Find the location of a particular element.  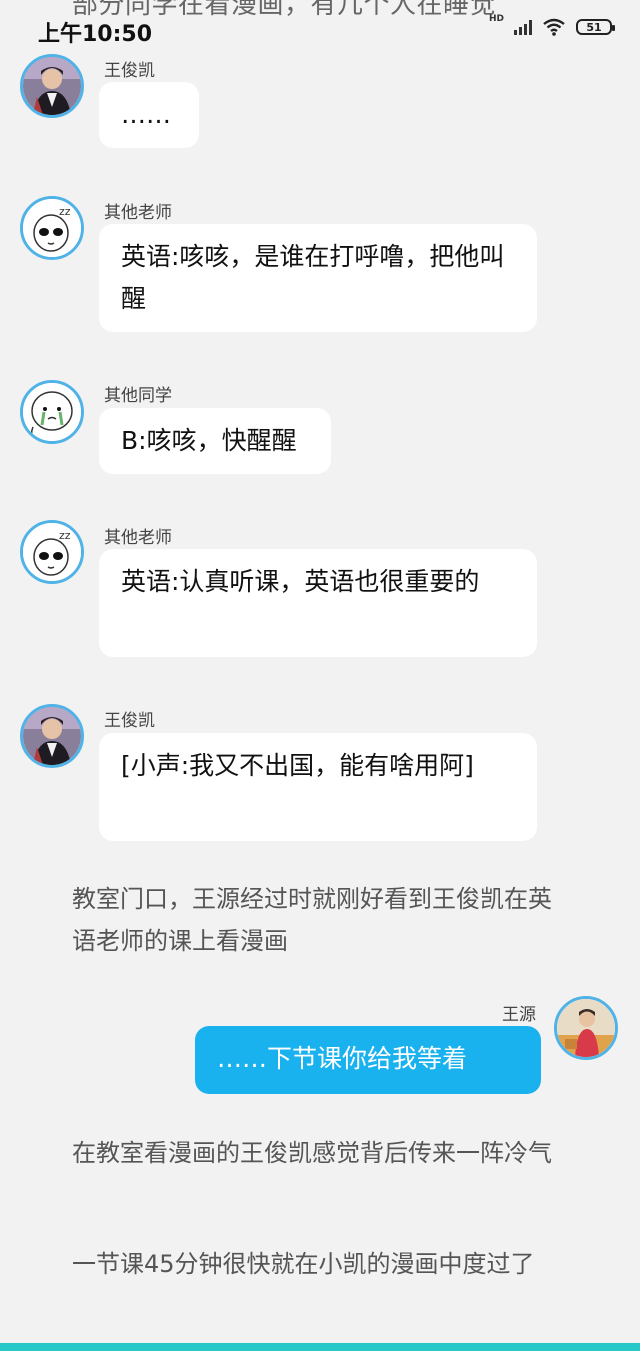

avatar-wangyuan is located at coordinates (586, 1028).